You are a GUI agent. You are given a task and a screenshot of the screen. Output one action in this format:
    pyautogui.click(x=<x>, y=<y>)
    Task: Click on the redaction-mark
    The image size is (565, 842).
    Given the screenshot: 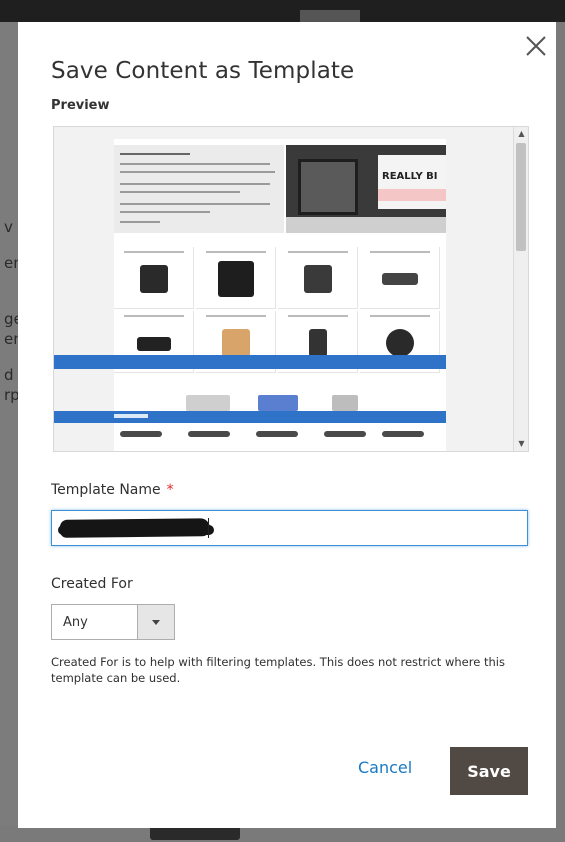 What is the action you would take?
    pyautogui.click(x=136, y=530)
    